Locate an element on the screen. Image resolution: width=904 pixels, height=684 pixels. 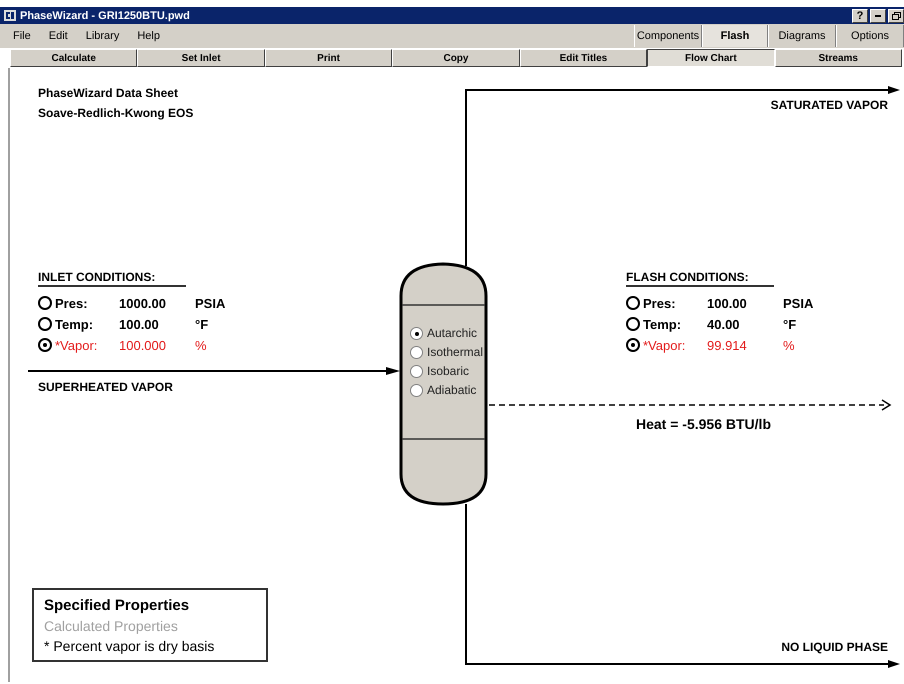
legend-text: Calculated Properties is located at coordinates (111, 626).